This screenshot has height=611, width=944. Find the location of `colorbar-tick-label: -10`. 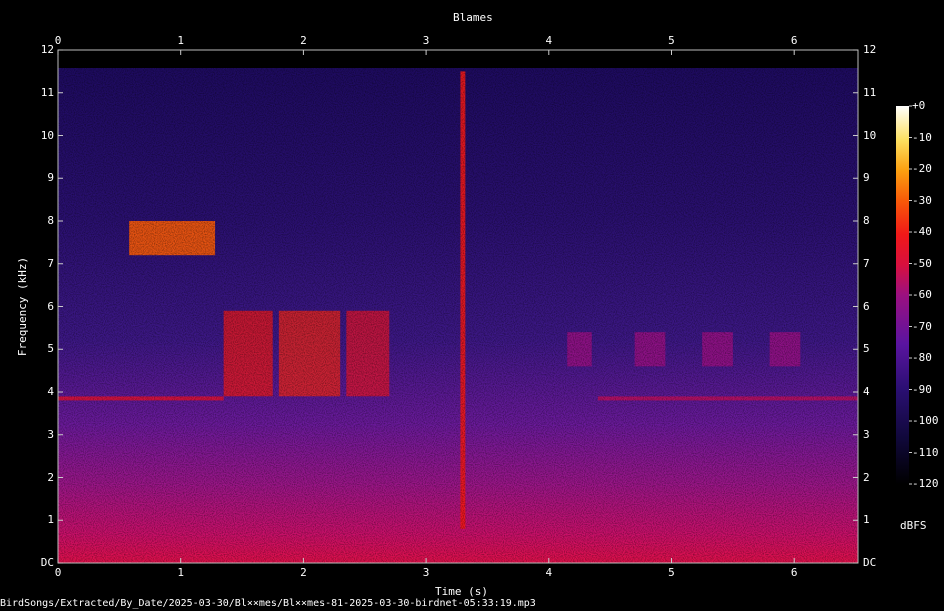

colorbar-tick-label: -10 is located at coordinates (922, 137).